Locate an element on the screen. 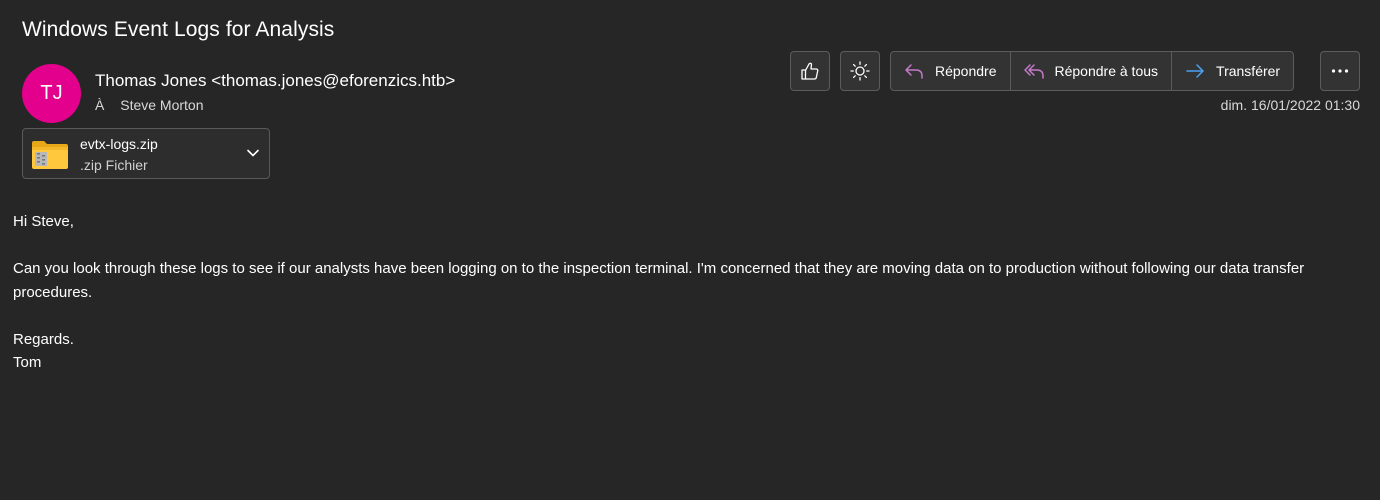 This screenshot has width=1380, height=500. reply-label: Répondre is located at coordinates (966, 71).